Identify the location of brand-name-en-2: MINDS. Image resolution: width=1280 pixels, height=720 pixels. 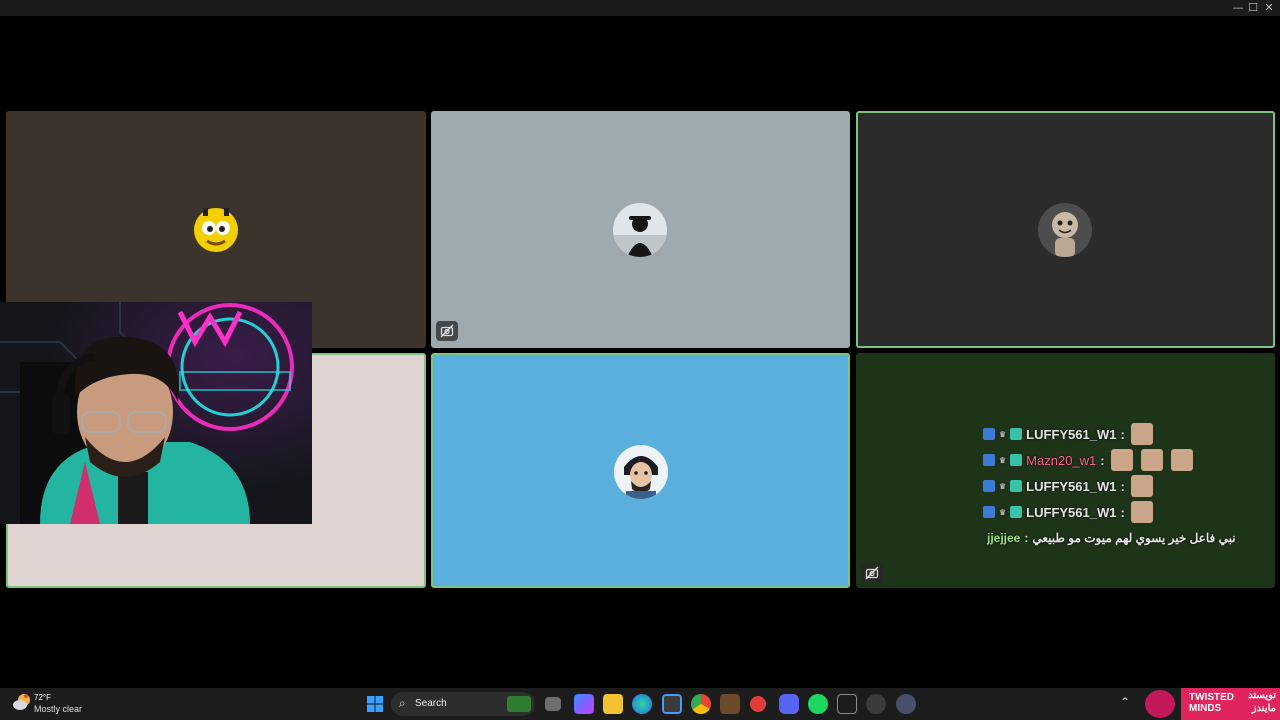
(1205, 708).